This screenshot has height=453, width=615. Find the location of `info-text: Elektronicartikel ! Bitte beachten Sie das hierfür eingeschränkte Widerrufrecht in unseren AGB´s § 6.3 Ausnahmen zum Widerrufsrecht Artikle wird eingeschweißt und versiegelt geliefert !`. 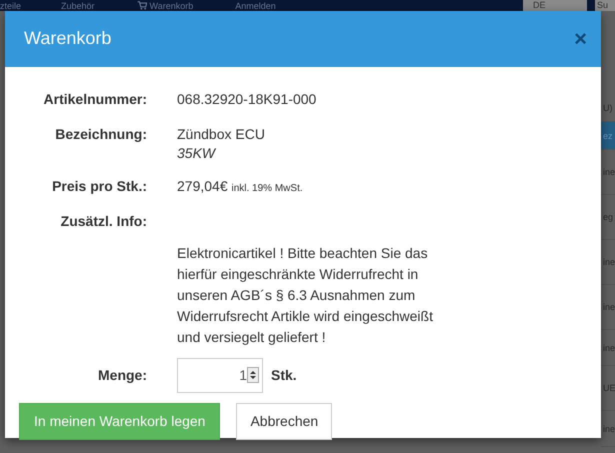

info-text: Elektronicartikel ! Bitte beachten Sie das hierfür eingeschränkte Widerrufrecht in unseren AGB´s § 6.3 Ausnahmen zum Widerrufsrecht Artikle wird eingeschweißt und versiegelt geliefert ! is located at coordinates (305, 295).